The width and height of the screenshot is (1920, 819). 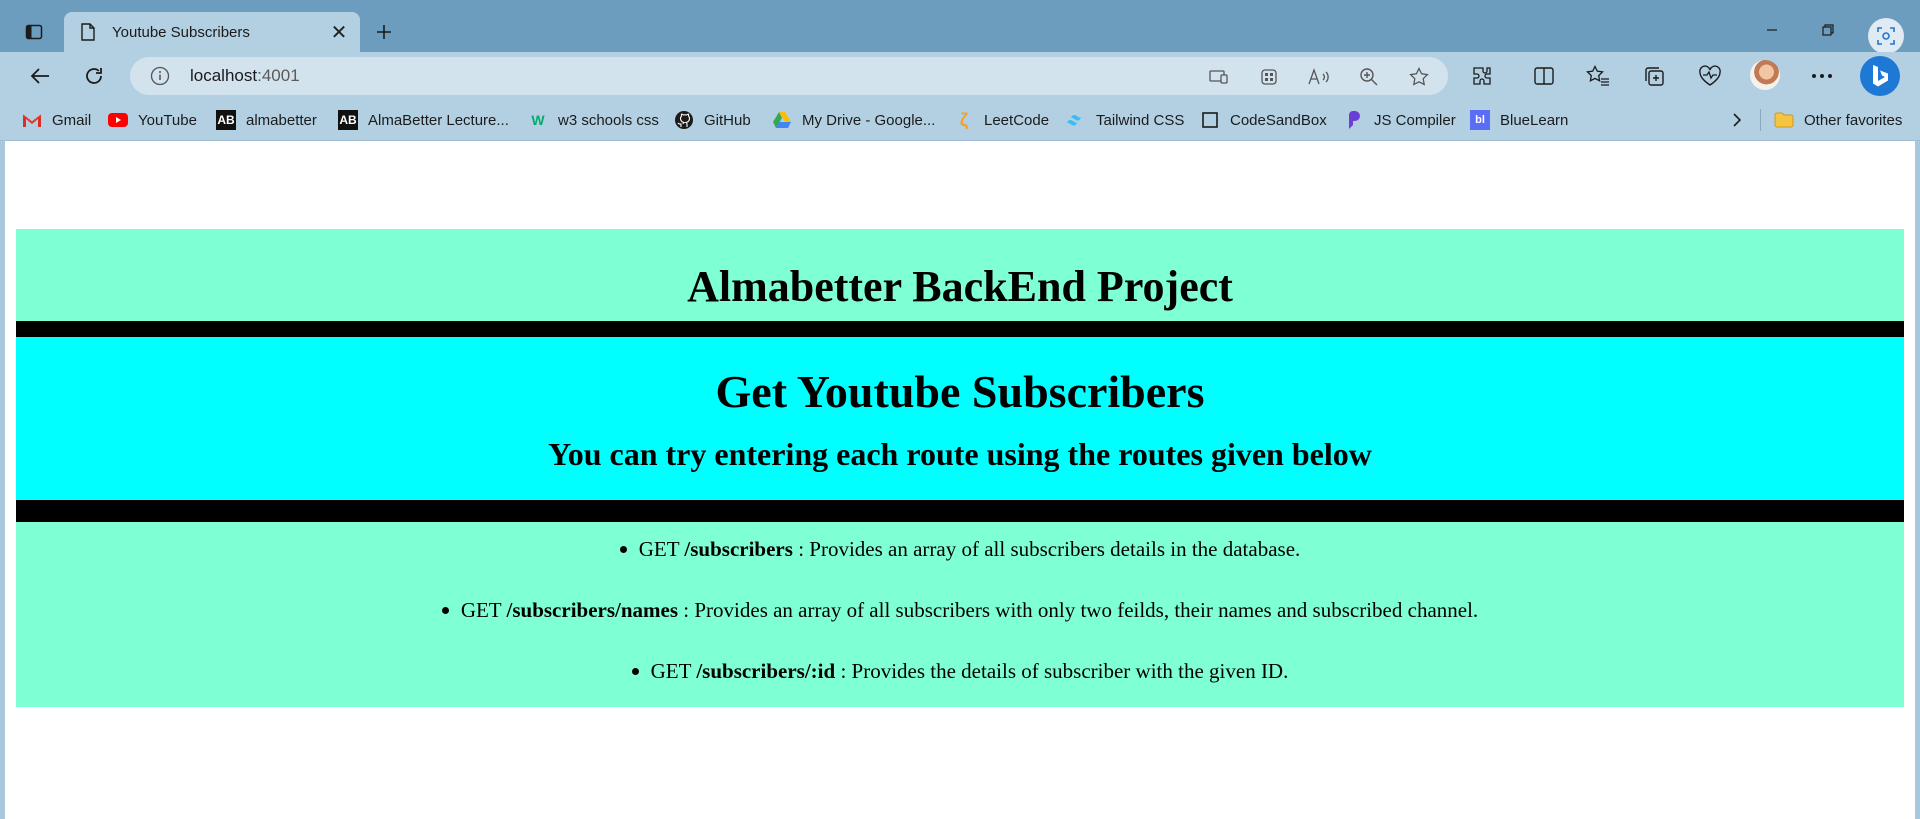 What do you see at coordinates (1269, 77) in the screenshot?
I see `apps-icon` at bounding box center [1269, 77].